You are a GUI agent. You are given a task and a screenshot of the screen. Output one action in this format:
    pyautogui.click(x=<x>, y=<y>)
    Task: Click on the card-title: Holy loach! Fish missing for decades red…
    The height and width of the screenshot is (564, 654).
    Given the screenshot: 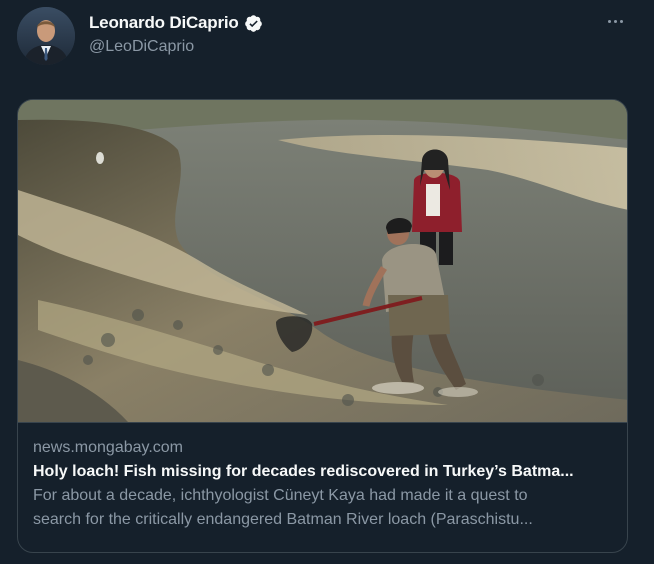 What is the action you would take?
    pyautogui.click(x=322, y=472)
    